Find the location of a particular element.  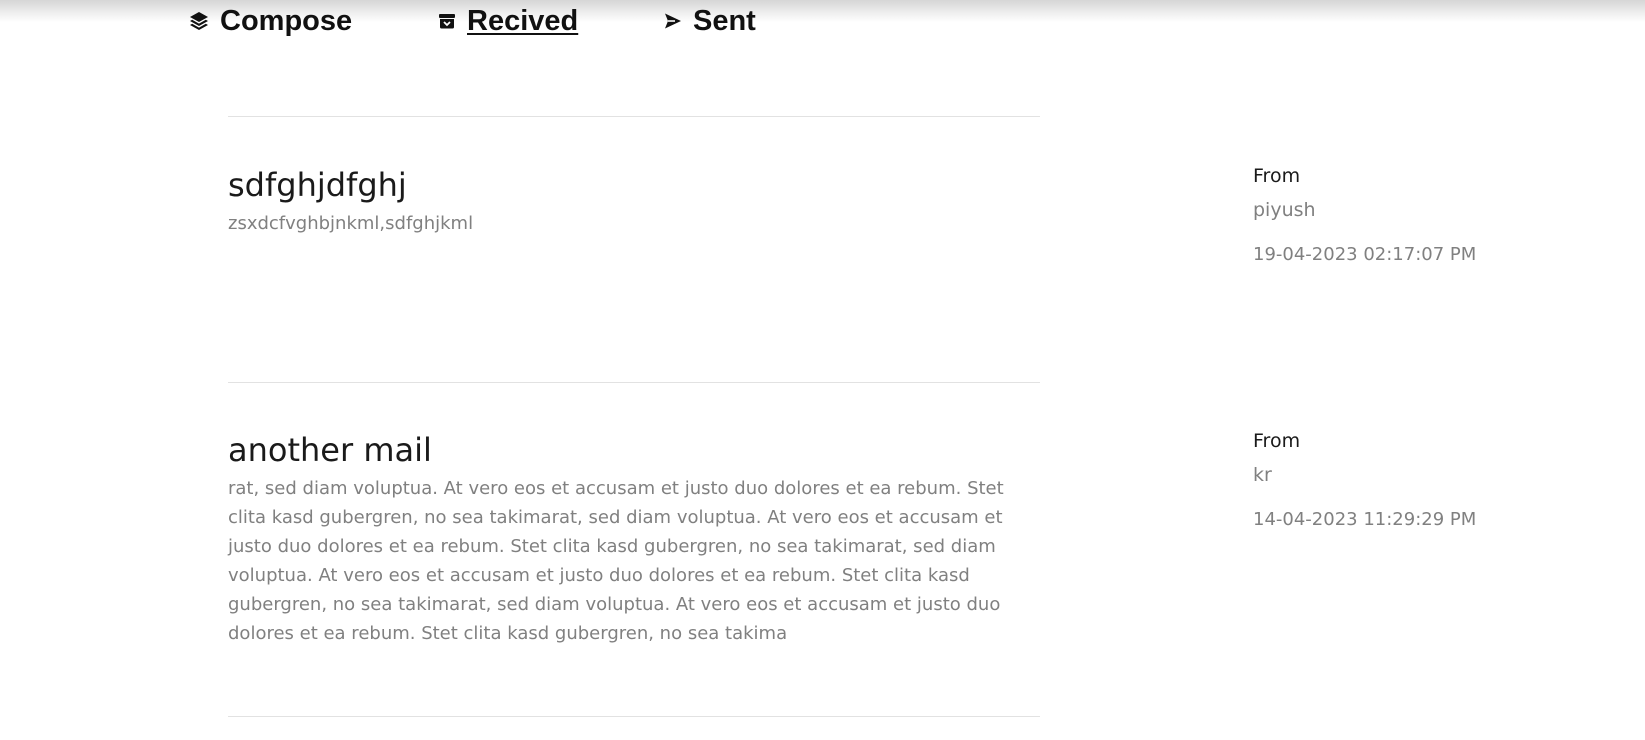

mail-body-preview: zsxdcfvghbjnkml,sdfghjkml is located at coordinates (351, 223).